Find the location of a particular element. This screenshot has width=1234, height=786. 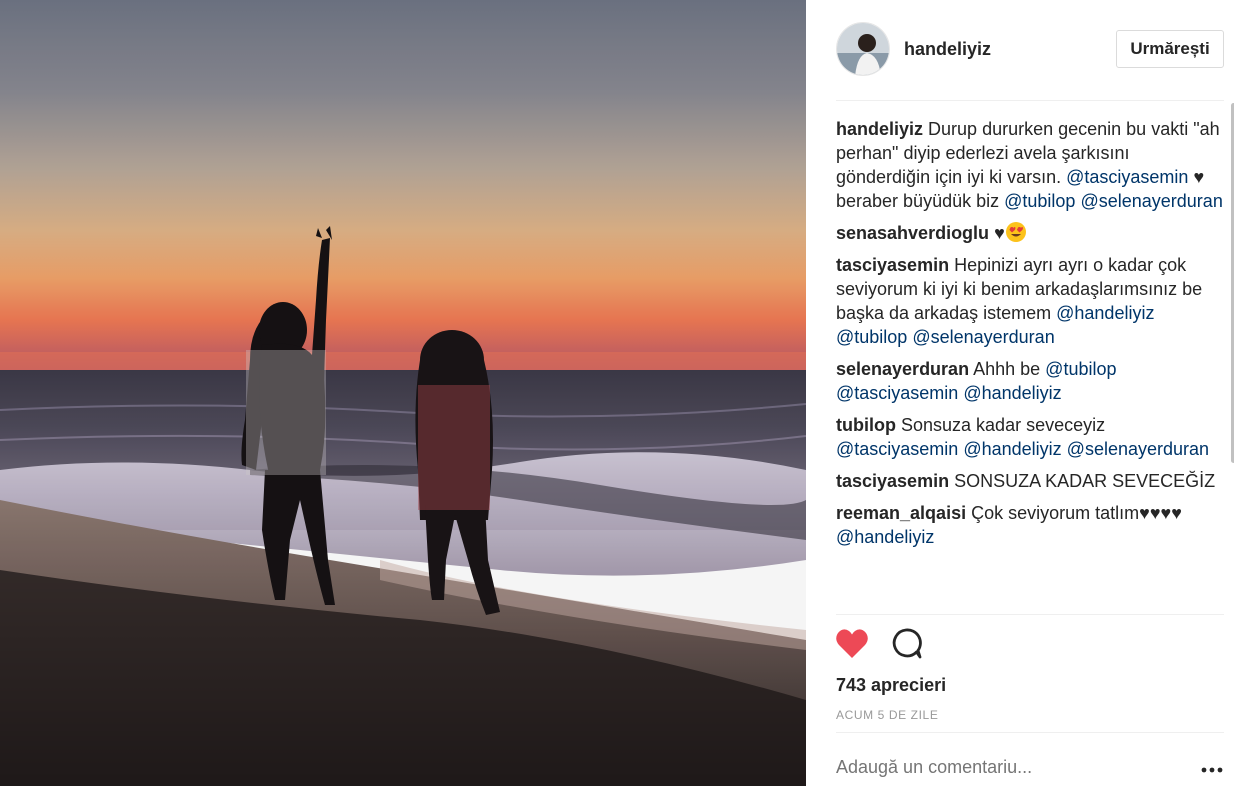

speech-bubble-icon is located at coordinates (906, 644).